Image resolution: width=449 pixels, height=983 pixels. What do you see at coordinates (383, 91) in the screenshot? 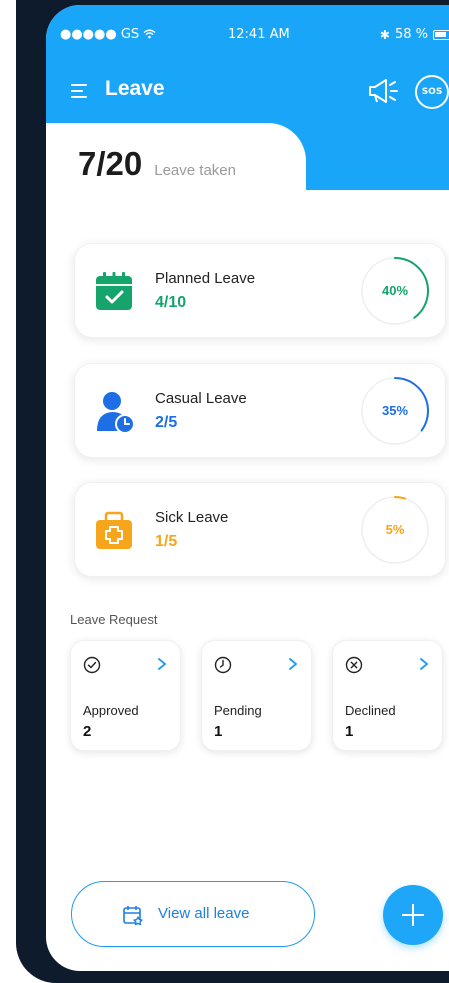
I see `megaphone-icon` at bounding box center [383, 91].